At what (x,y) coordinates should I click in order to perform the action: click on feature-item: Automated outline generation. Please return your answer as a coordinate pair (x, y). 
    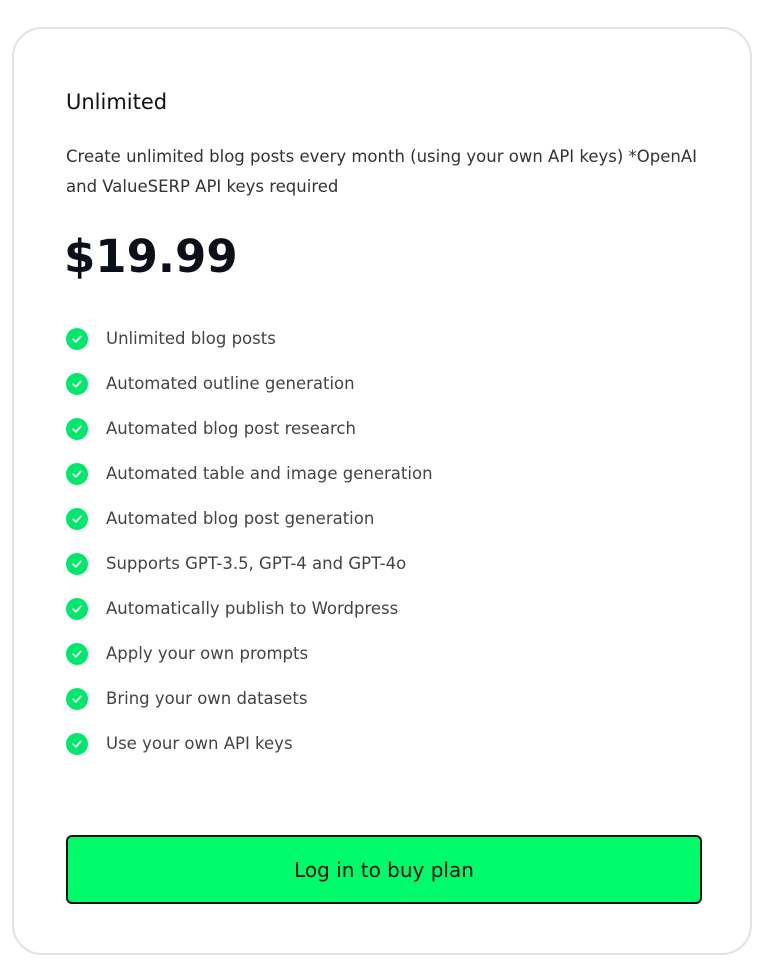
    Looking at the image, I should click on (249, 383).